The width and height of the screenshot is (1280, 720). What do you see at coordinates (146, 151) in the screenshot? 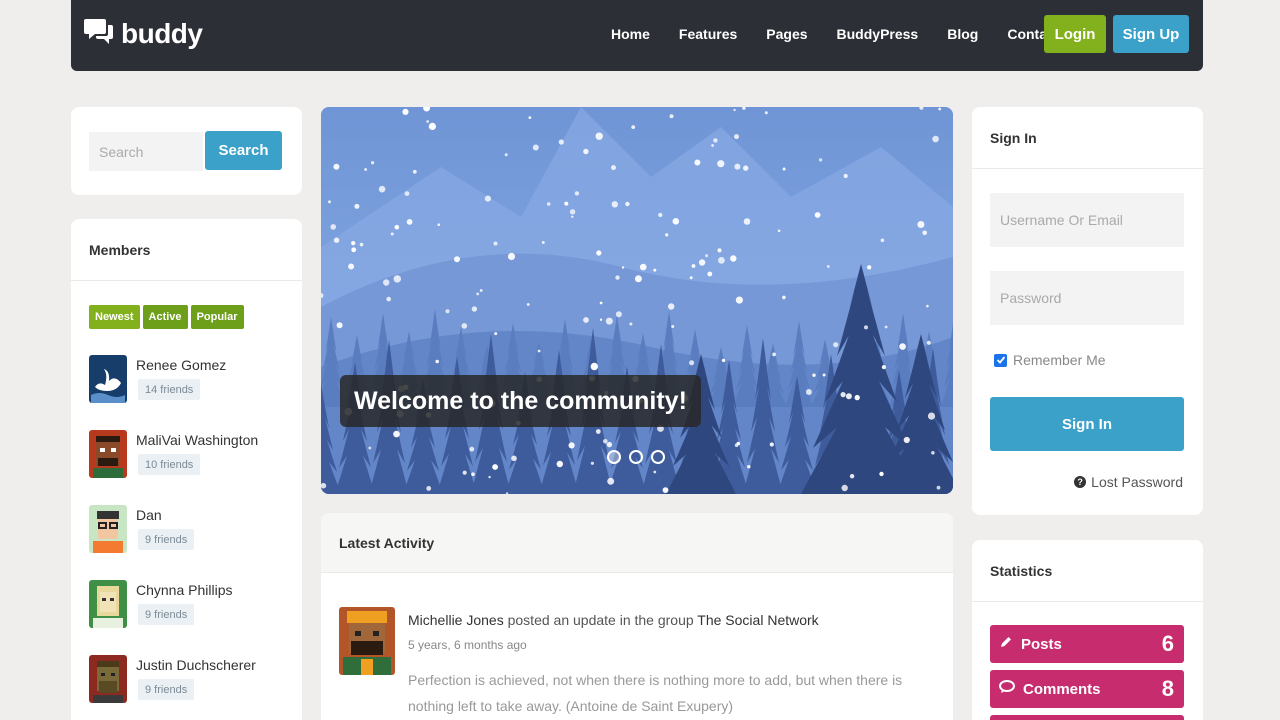
I see `search-input` at bounding box center [146, 151].